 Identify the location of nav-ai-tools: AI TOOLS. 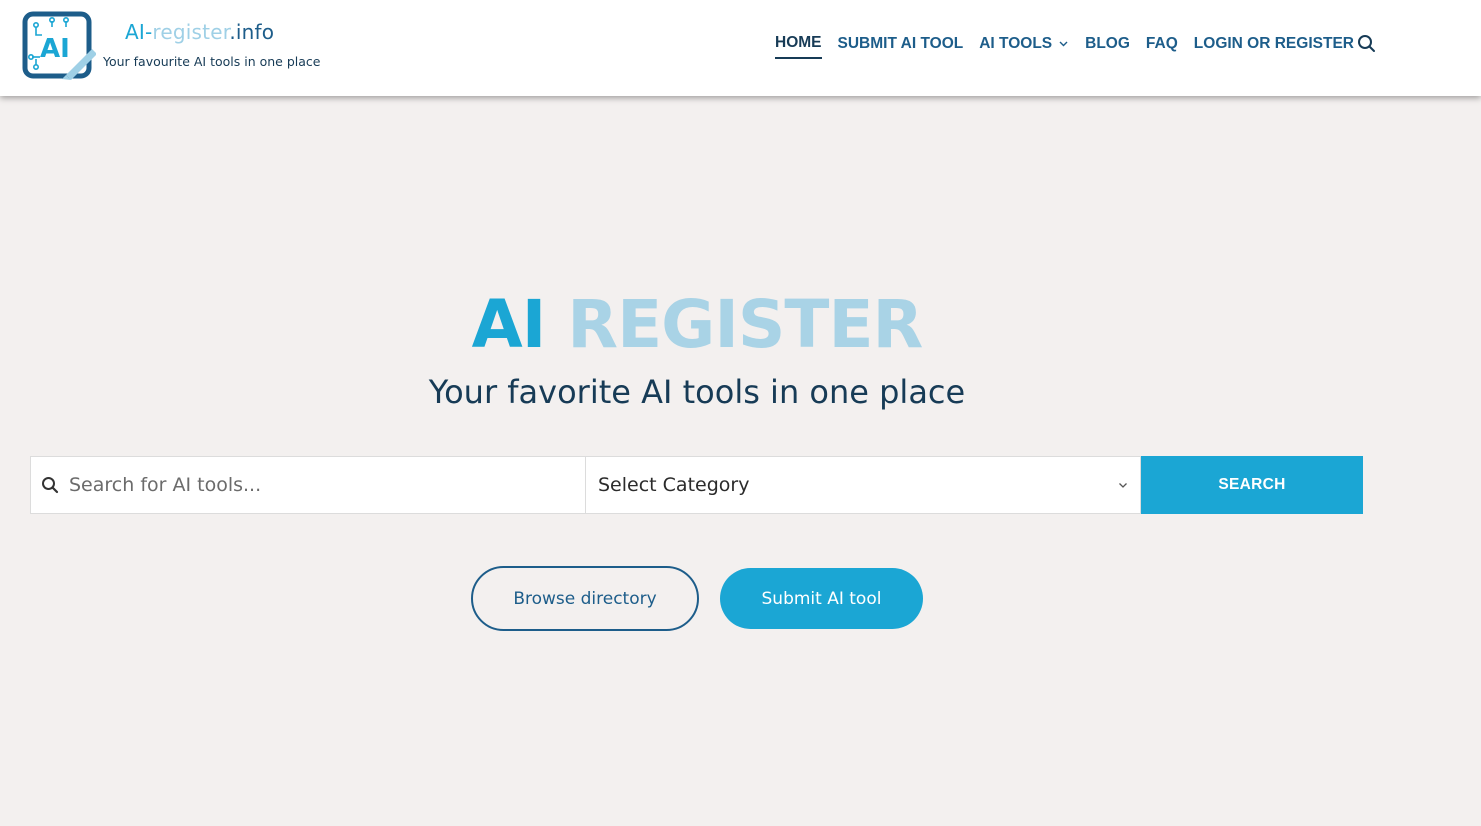
(1024, 44).